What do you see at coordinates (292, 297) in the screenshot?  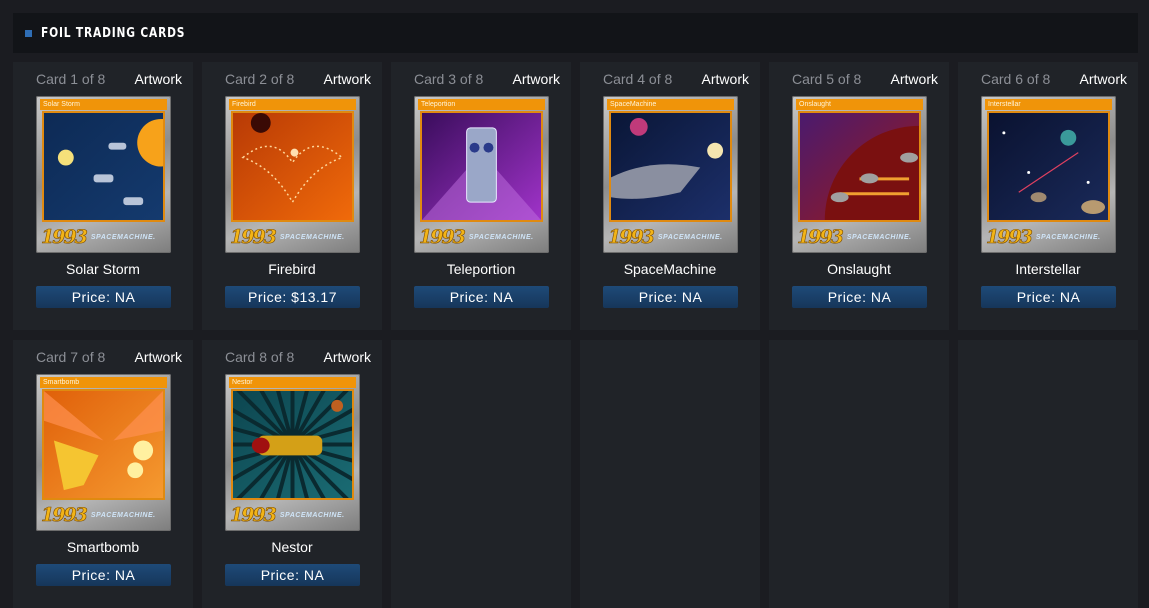 I see `price-button: Price: $13.17` at bounding box center [292, 297].